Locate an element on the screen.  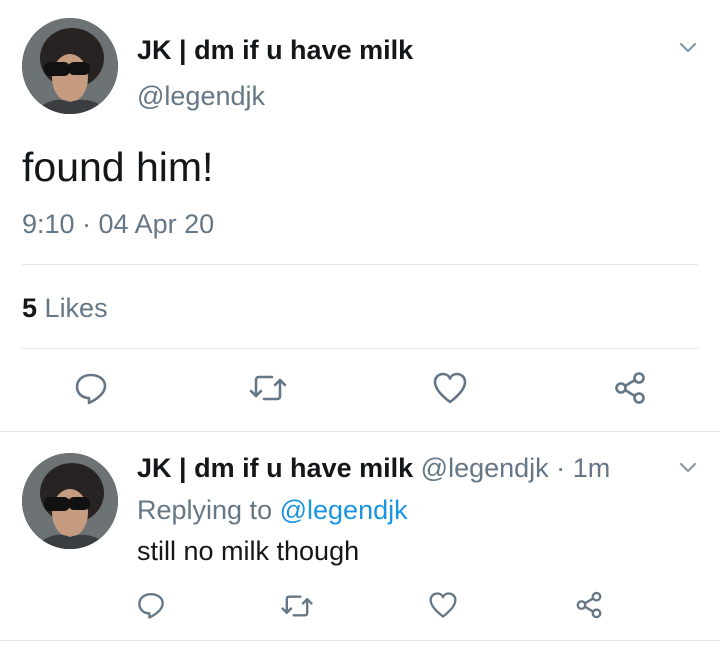
author-handle: @legendjk is located at coordinates (201, 96).